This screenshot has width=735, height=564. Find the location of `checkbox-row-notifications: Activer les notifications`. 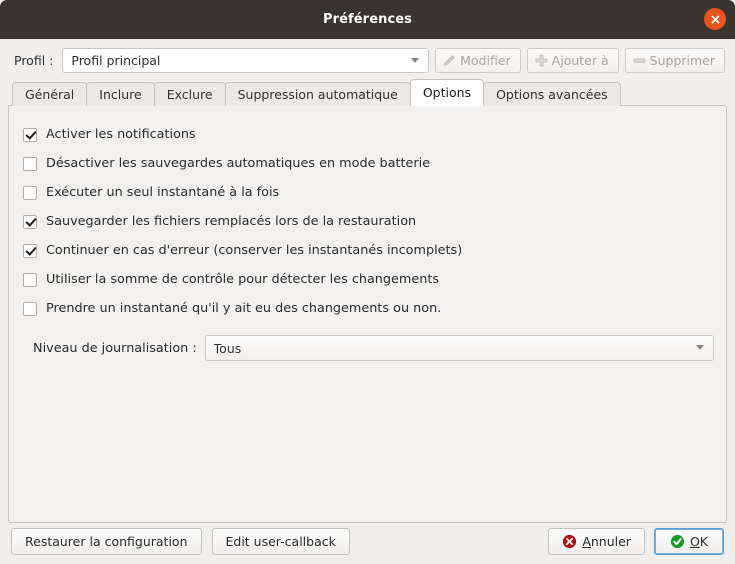

checkbox-row-notifications: Activer les notifications is located at coordinates (368, 134).